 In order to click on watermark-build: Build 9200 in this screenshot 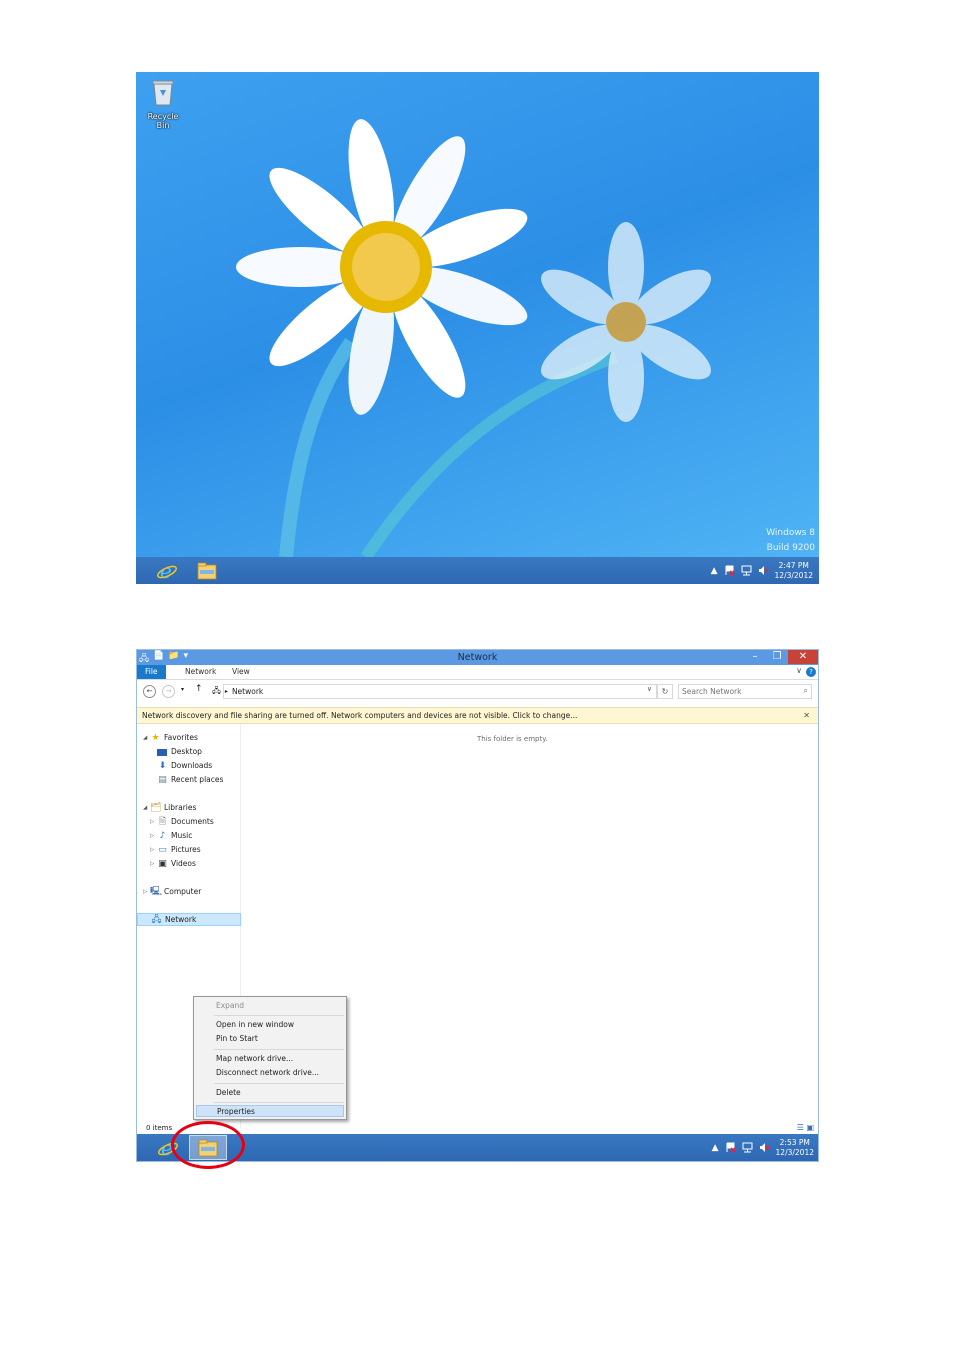, I will do `click(790, 548)`.